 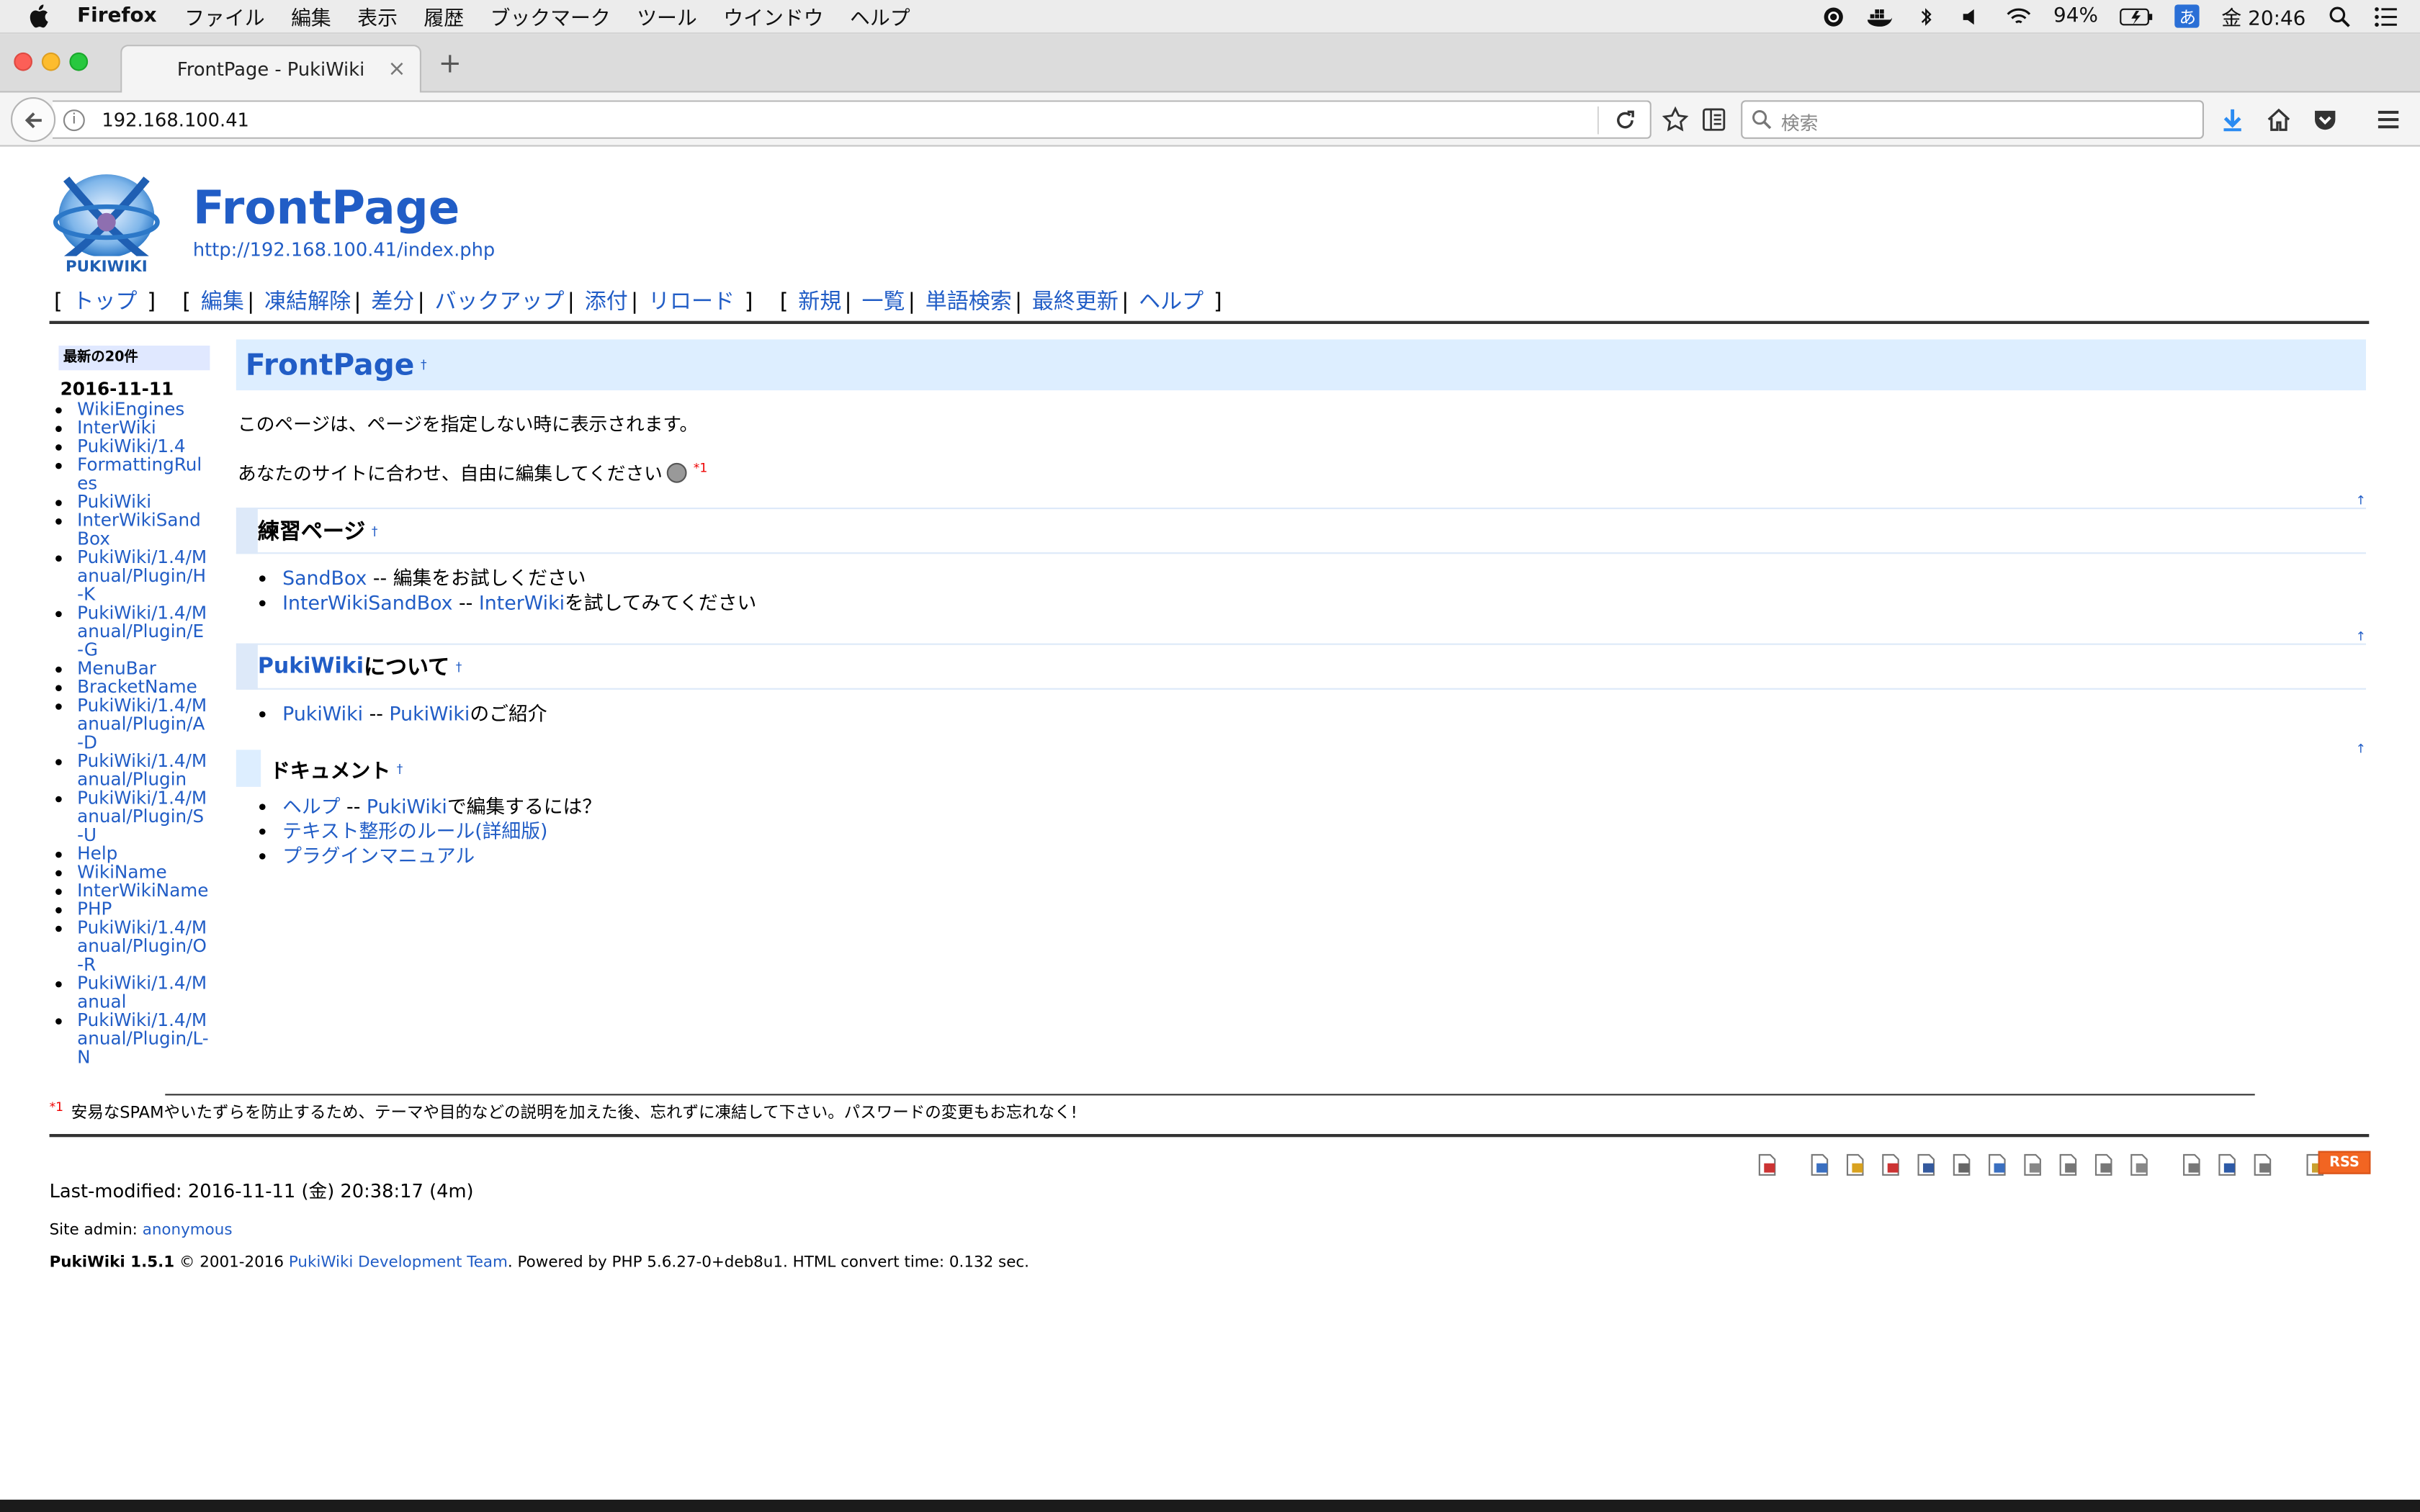 What do you see at coordinates (1820, 1165) in the screenshot?
I see `edit-icon` at bounding box center [1820, 1165].